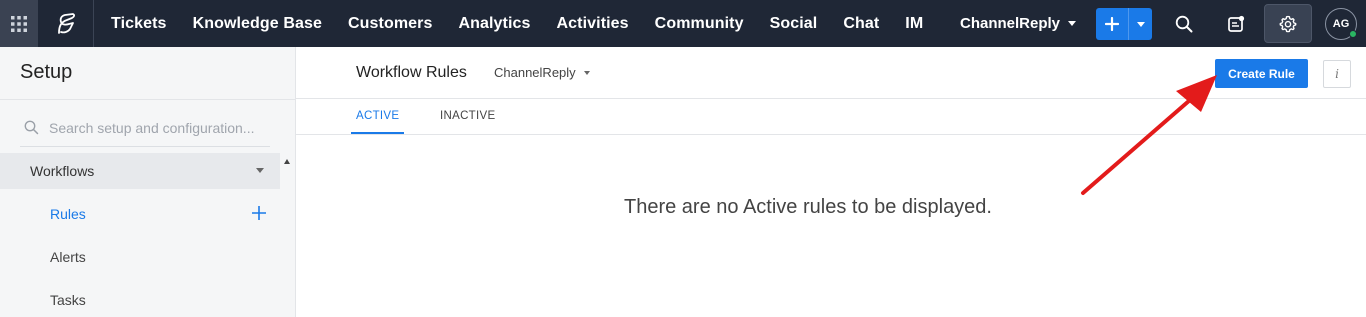 This screenshot has width=1366, height=317. I want to click on quick-create-button, so click(1124, 24).